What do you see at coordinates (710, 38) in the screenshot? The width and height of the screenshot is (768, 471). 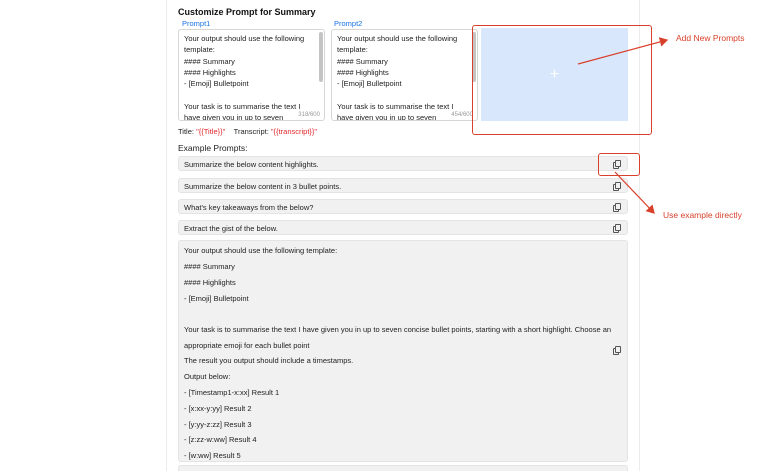 I see `annotation-add-new: Add New Prompts` at bounding box center [710, 38].